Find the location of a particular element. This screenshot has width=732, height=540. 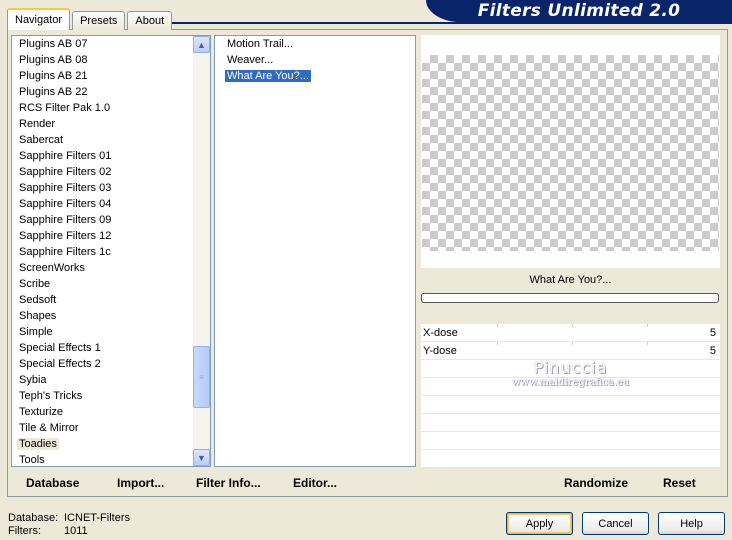

category-label: Special Effects 2 is located at coordinates (60, 364).